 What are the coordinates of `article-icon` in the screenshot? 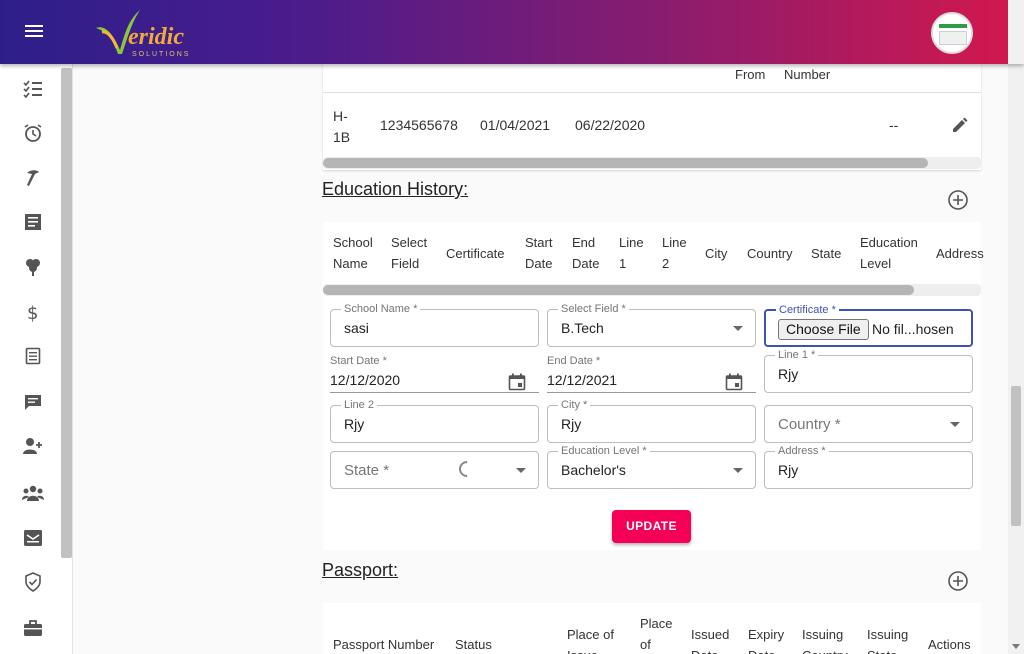 It's located at (33, 222).